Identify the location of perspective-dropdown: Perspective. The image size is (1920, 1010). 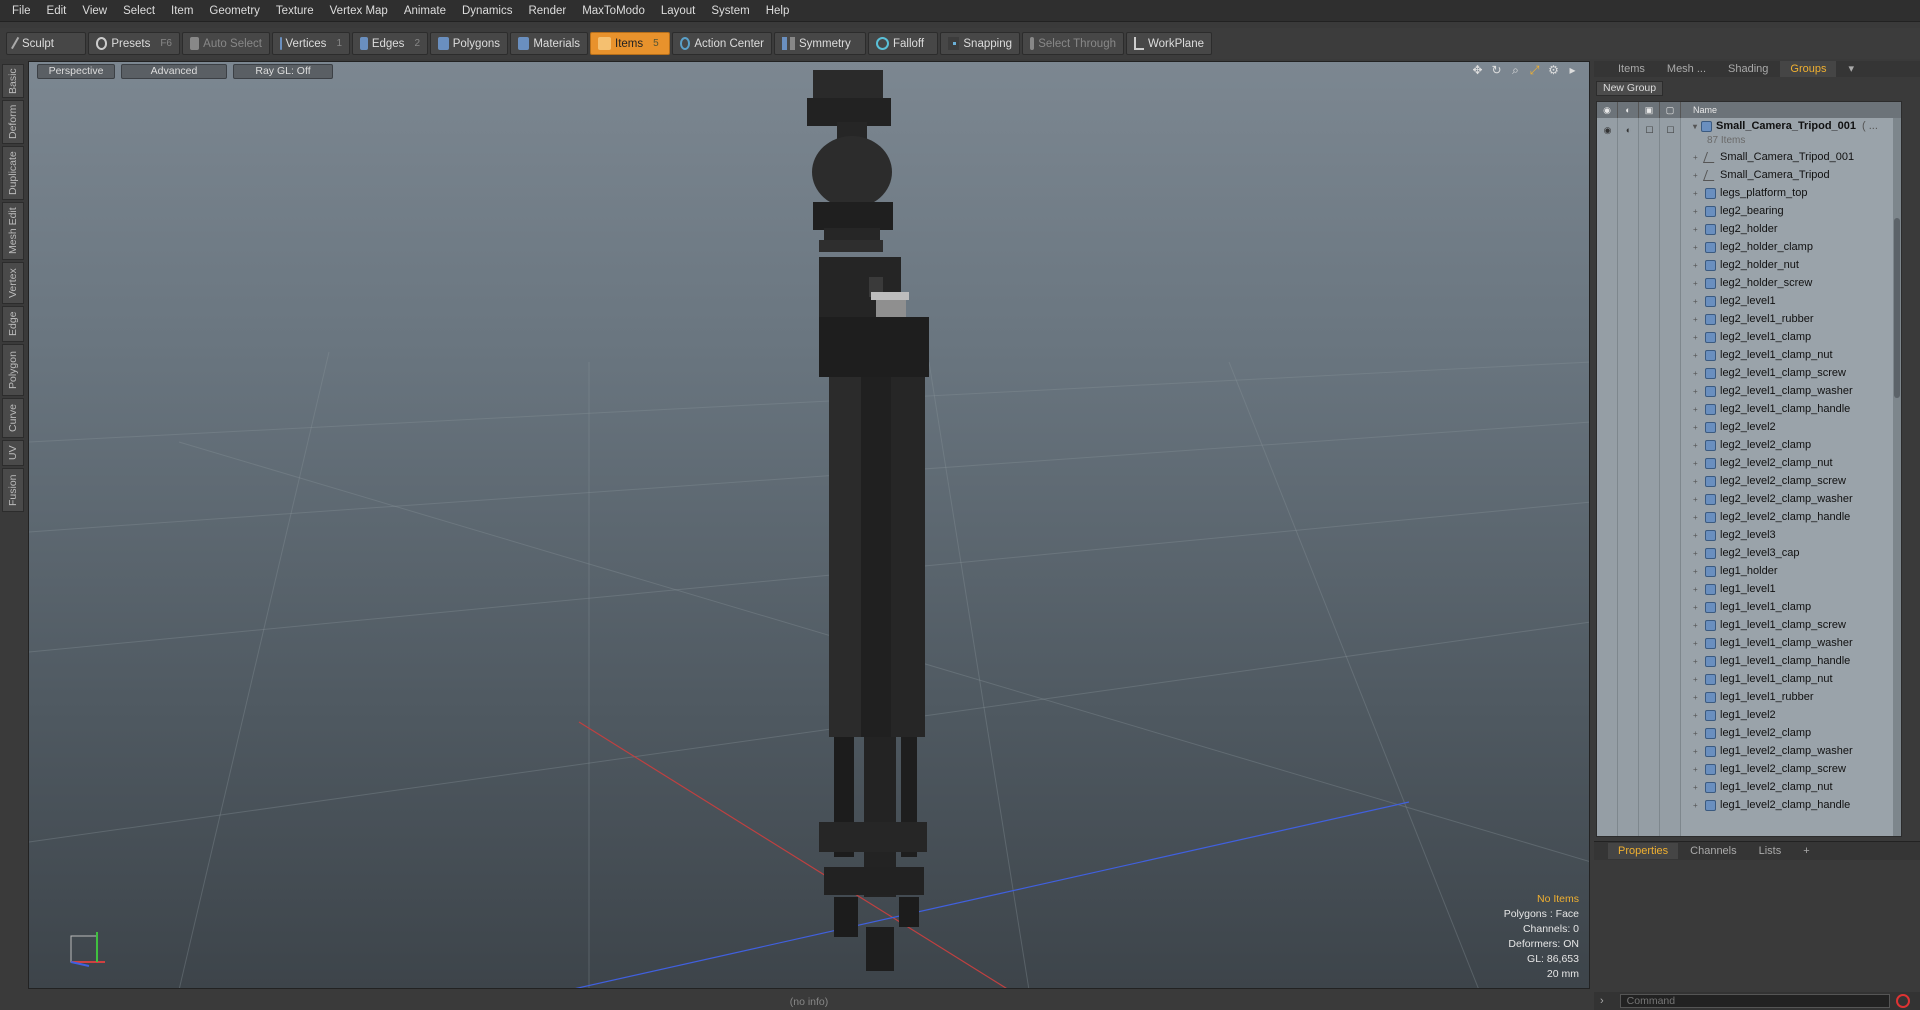
(76, 71).